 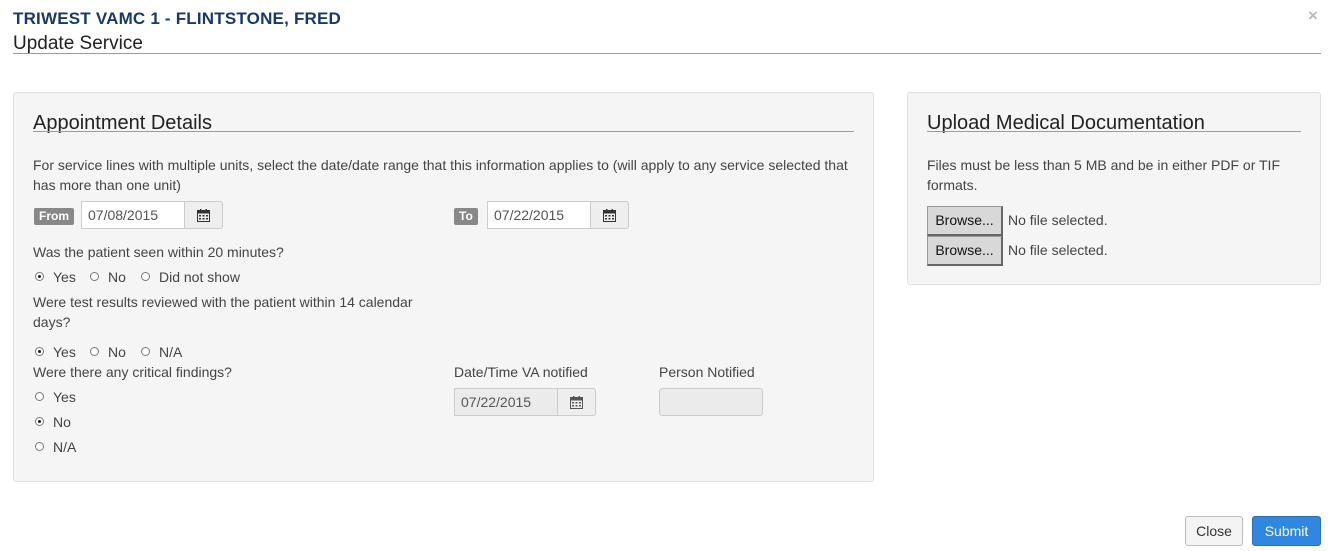 I want to click on radio-test-no, so click(x=94, y=351).